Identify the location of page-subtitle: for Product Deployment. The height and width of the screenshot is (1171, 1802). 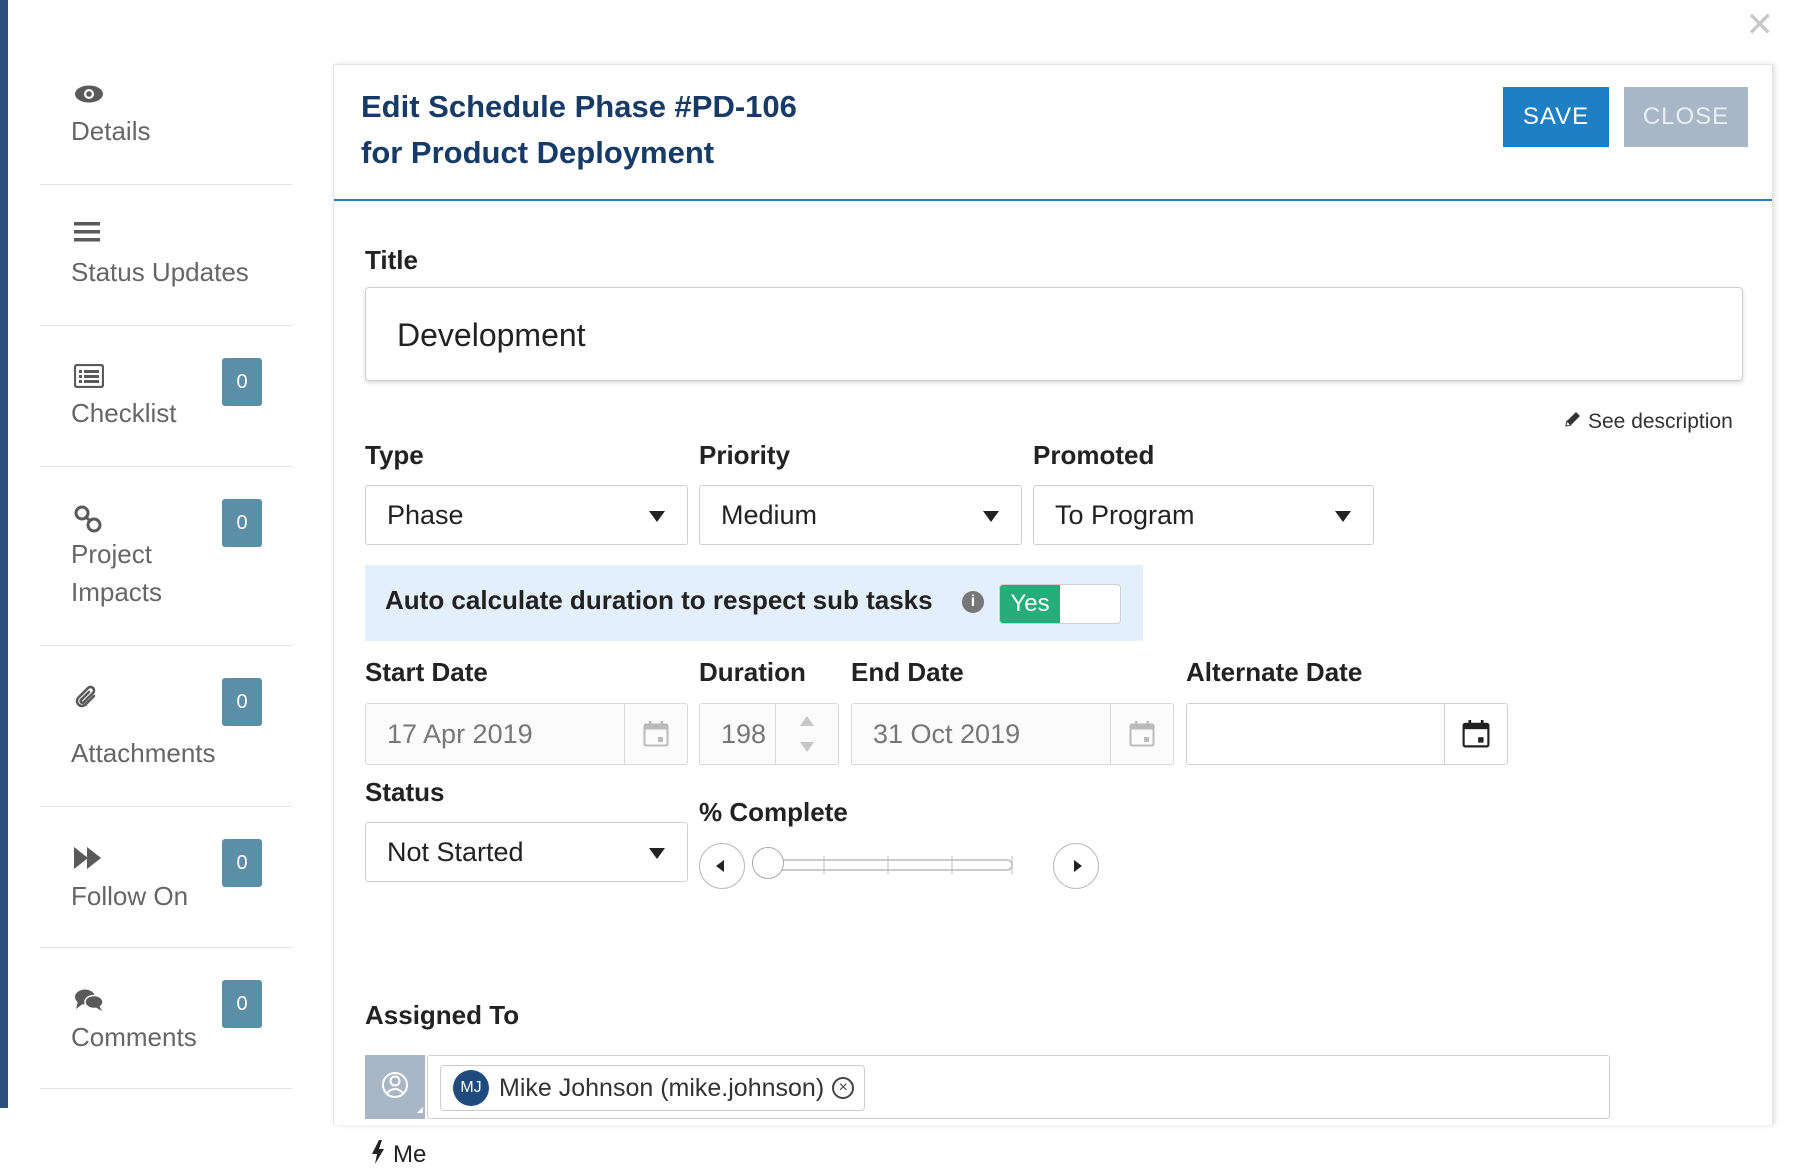
(538, 152).